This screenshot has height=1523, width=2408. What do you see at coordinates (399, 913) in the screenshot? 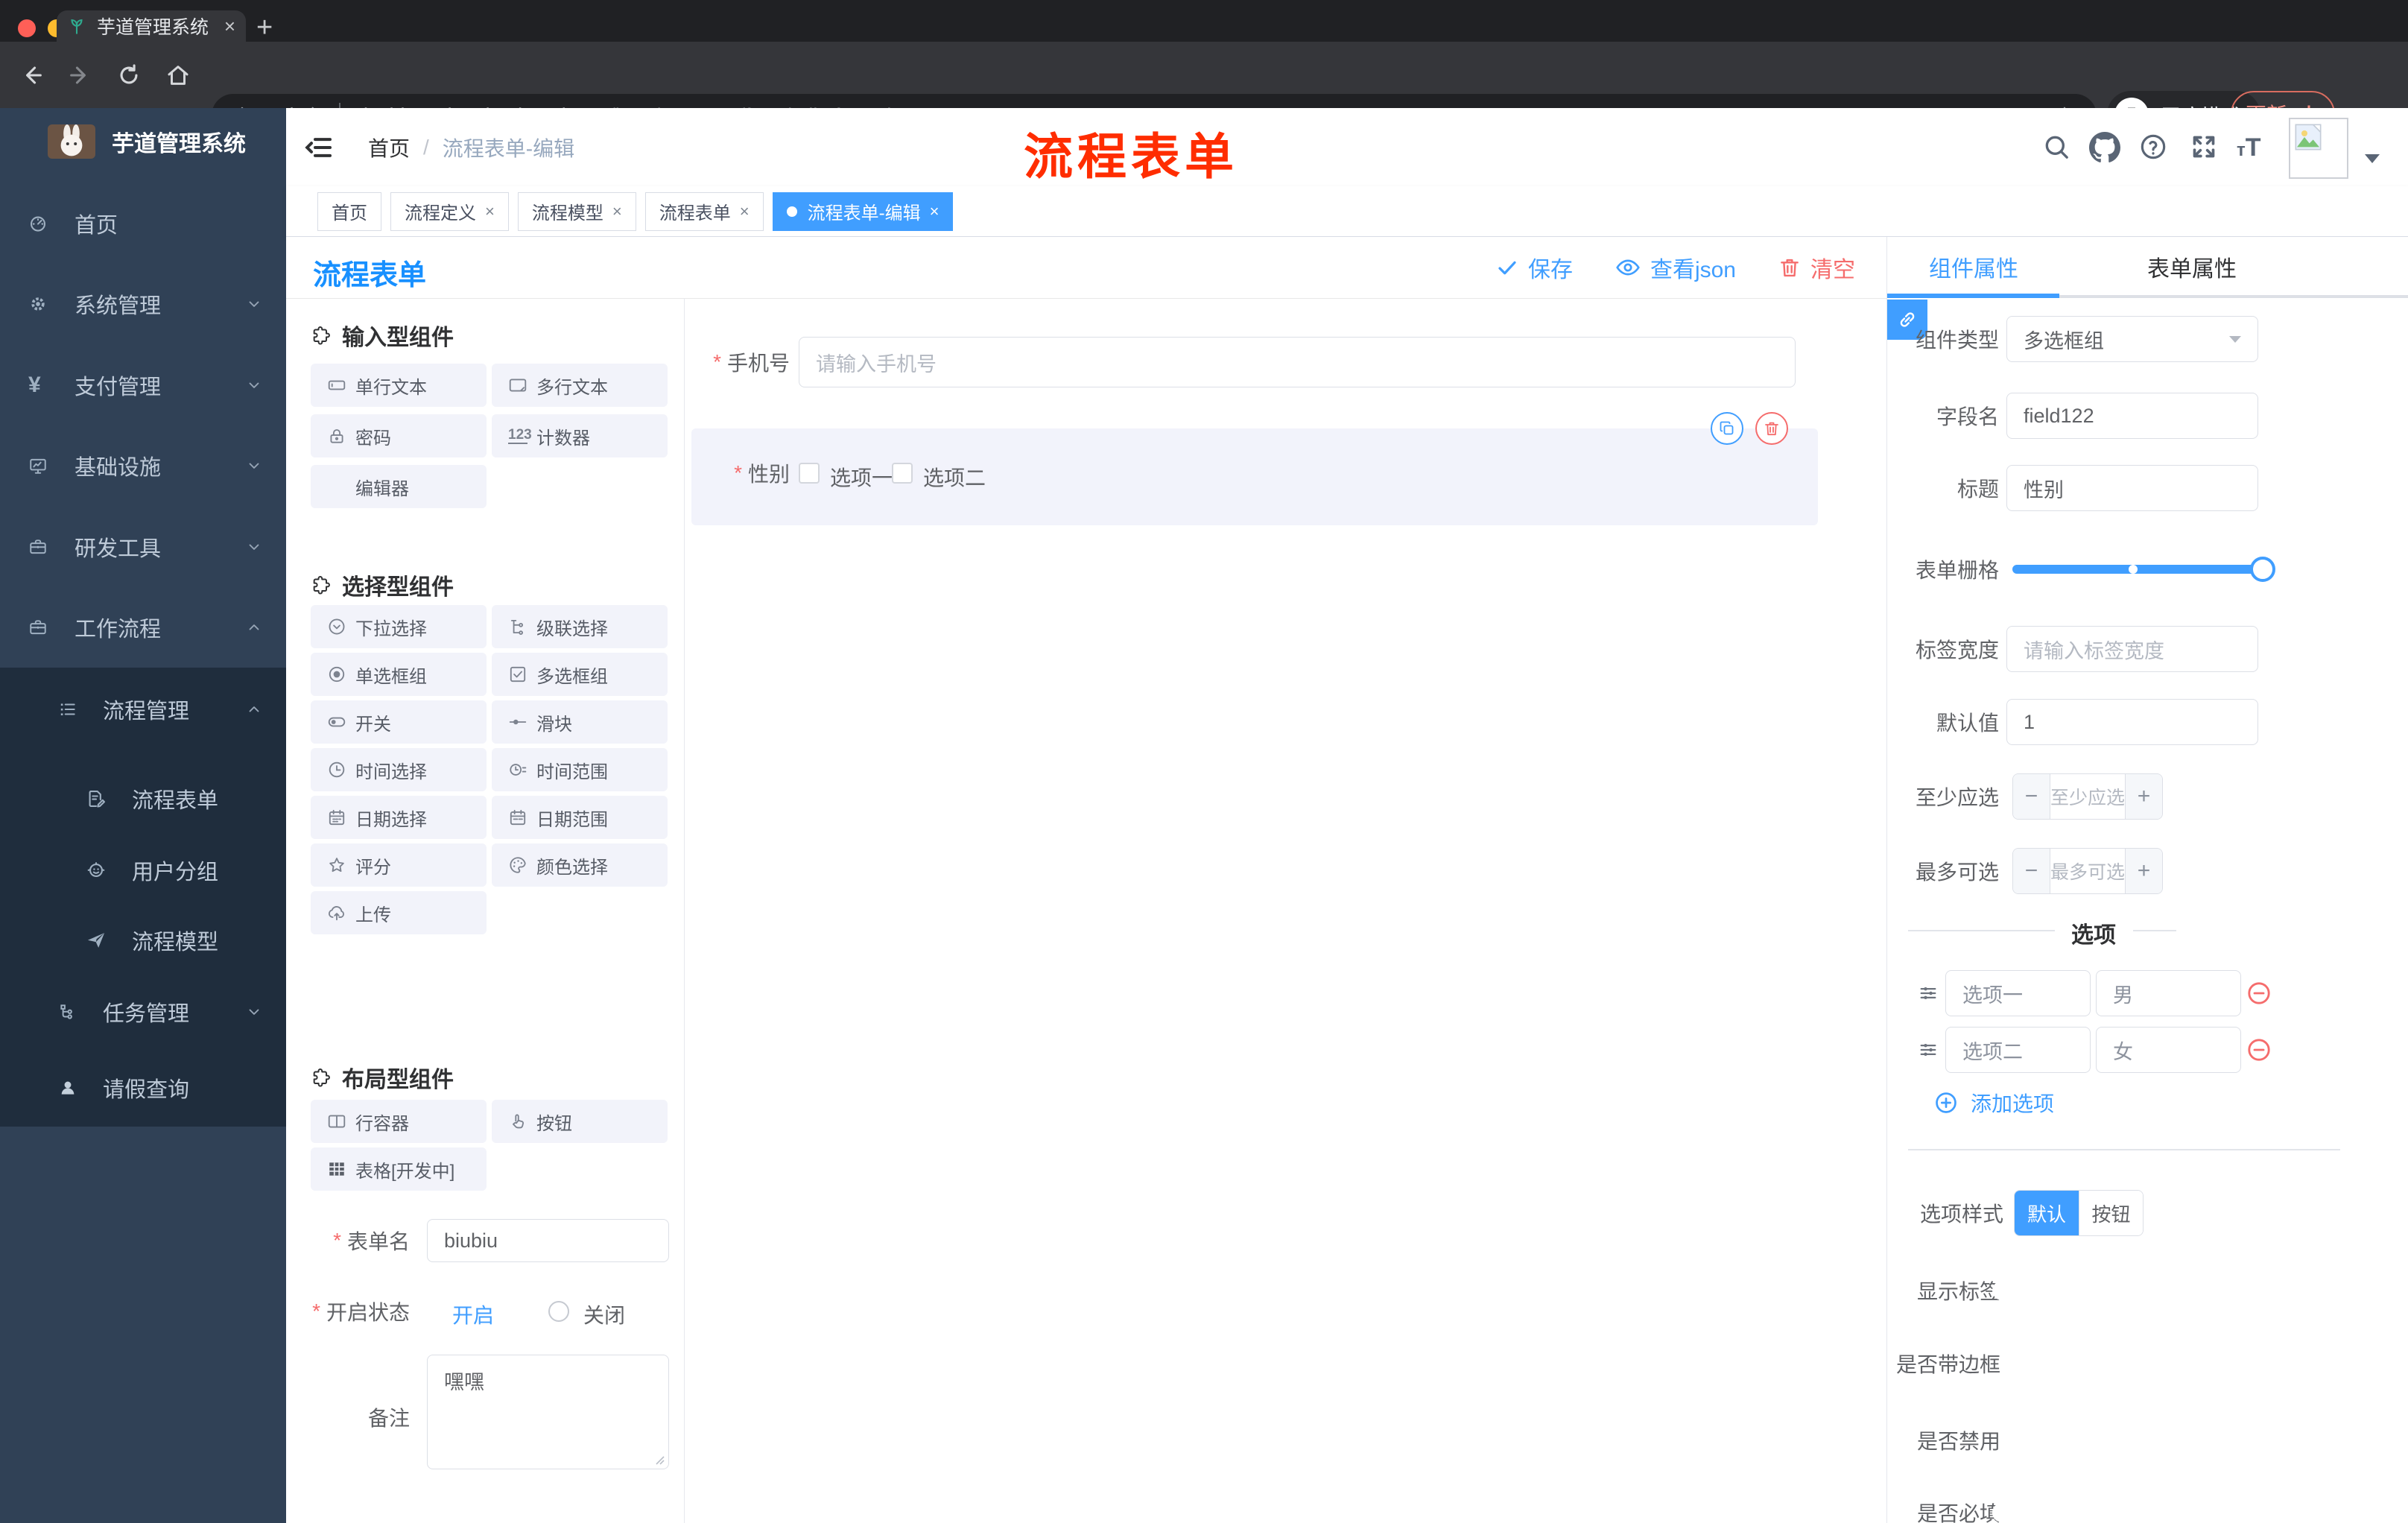
I see `component-upload: 上传` at bounding box center [399, 913].